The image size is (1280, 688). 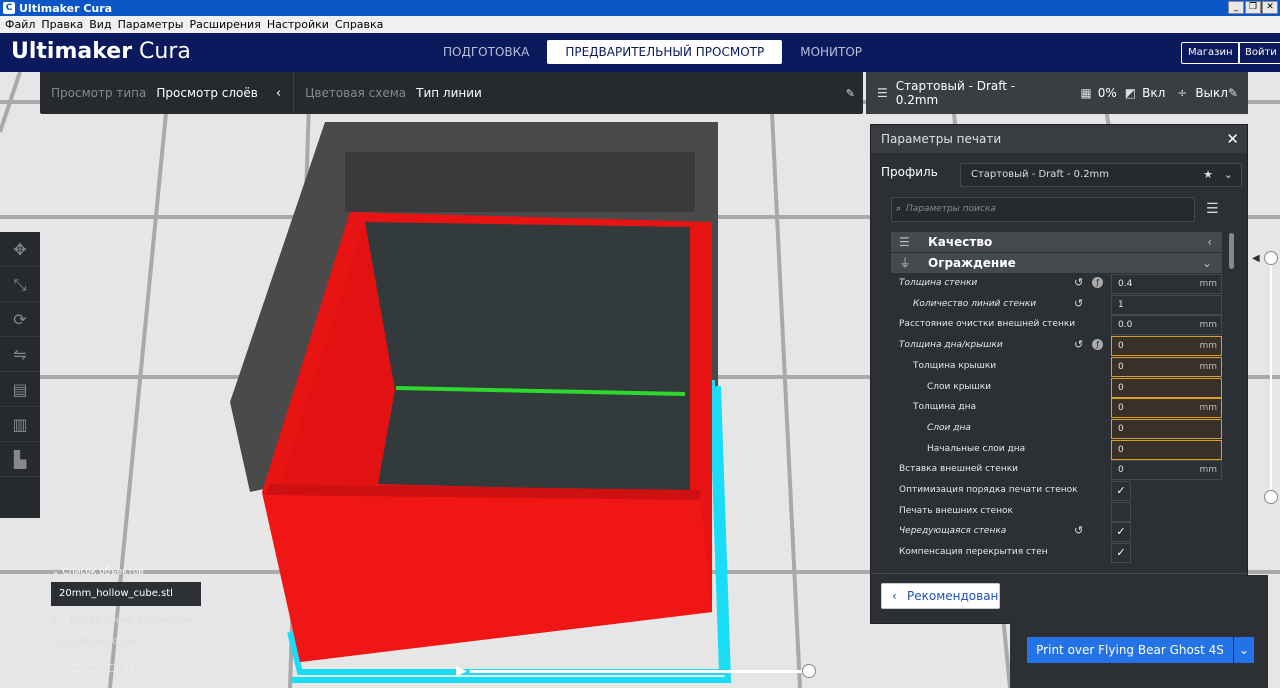 I want to click on setting-label: Компенсация перекрытия стен, so click(x=973, y=552).